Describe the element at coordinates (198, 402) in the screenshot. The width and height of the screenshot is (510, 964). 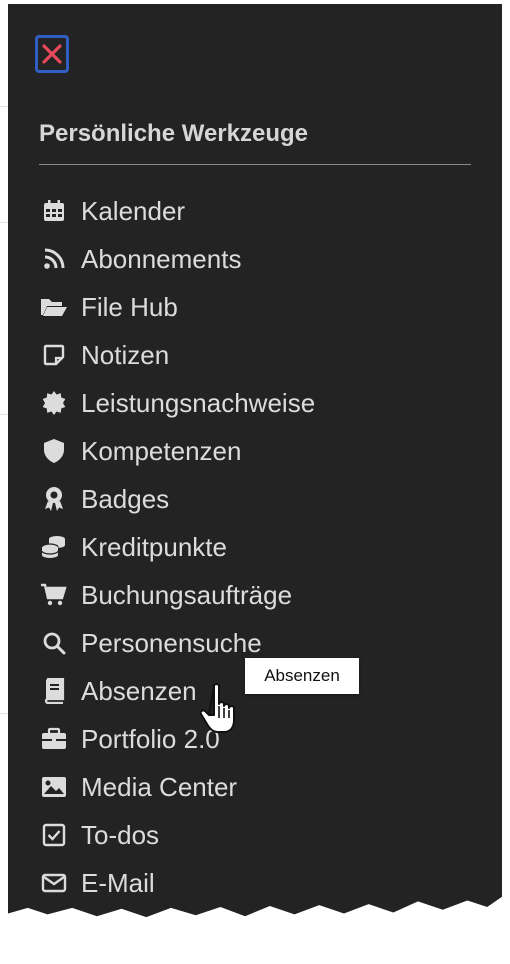
I see `menu-item-label: Leistungsnachweise` at that location.